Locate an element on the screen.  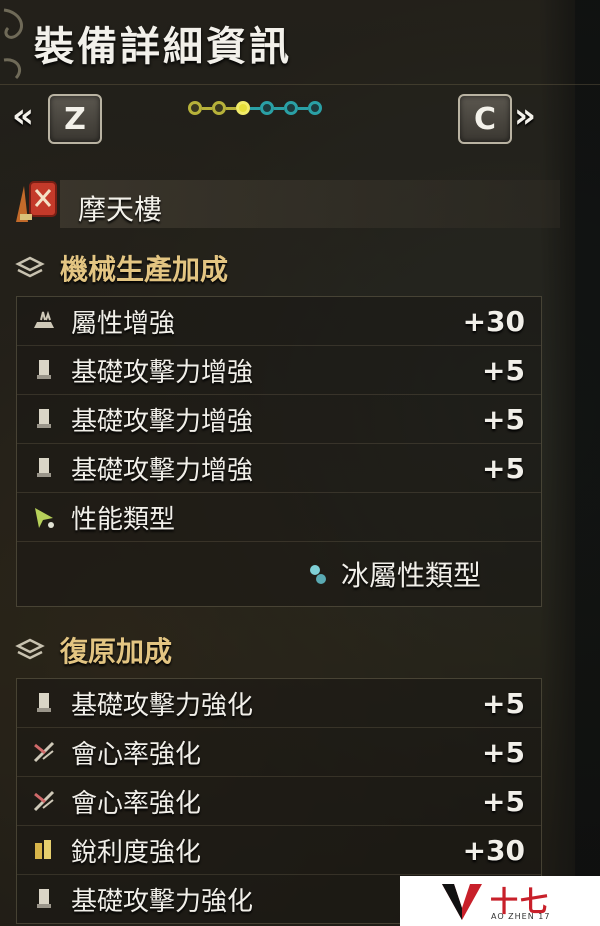
element-type-name: 冰屬性類型 is located at coordinates (410, 575).